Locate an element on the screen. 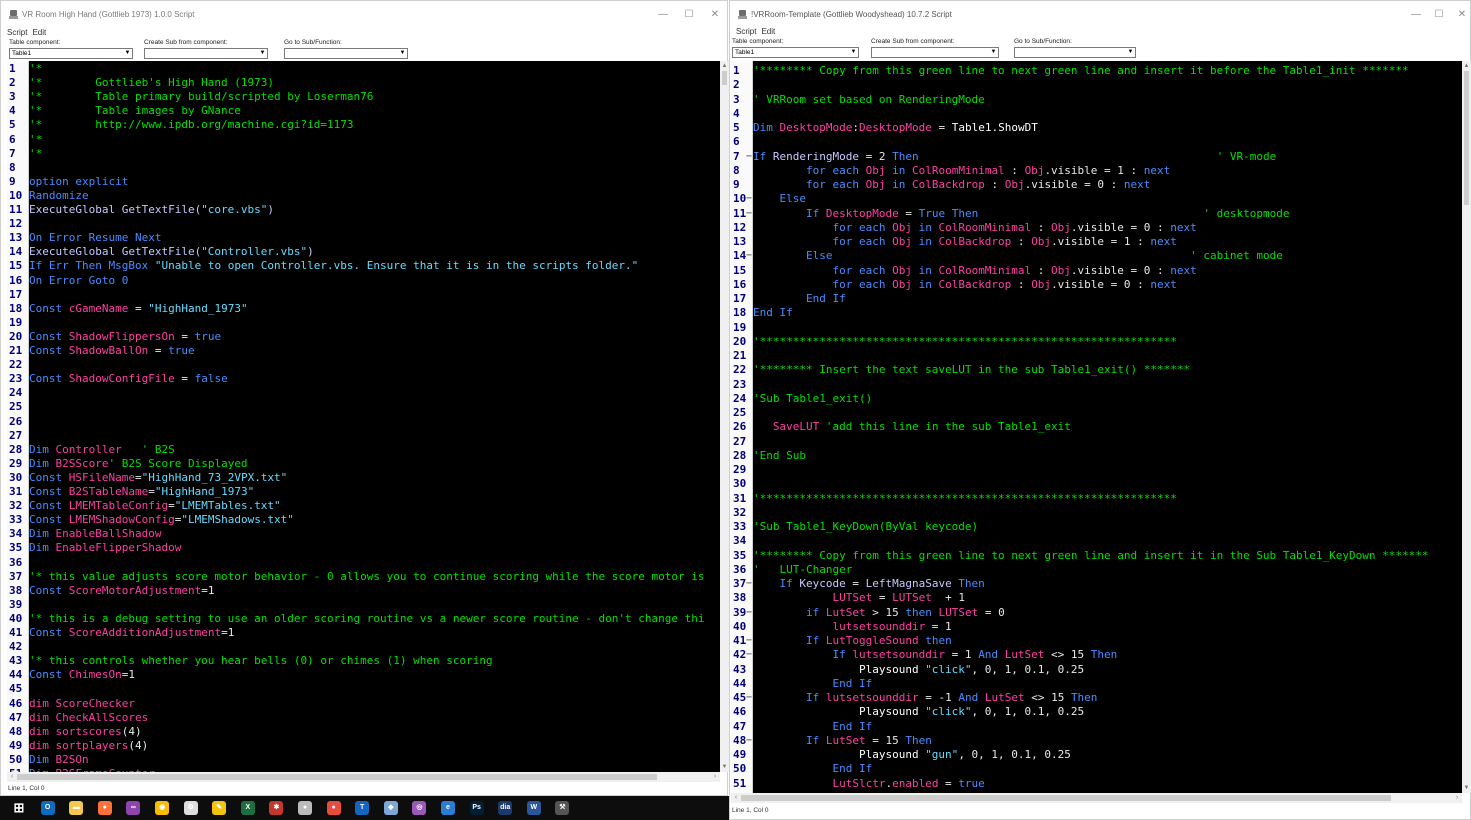 This screenshot has height=820, width=1471. left-vertical-scrollbar: ▲ ▼ is located at coordinates (724, 416).